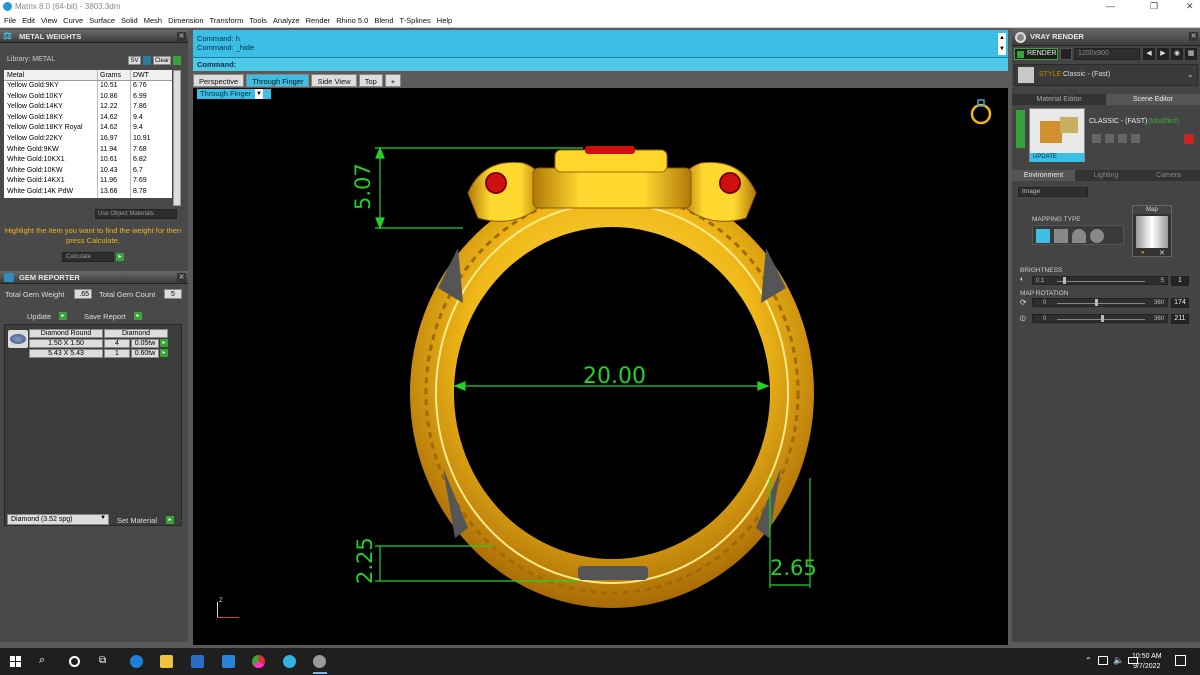  Describe the element at coordinates (129, 20) in the screenshot. I see `menu-solid: Solid` at that location.